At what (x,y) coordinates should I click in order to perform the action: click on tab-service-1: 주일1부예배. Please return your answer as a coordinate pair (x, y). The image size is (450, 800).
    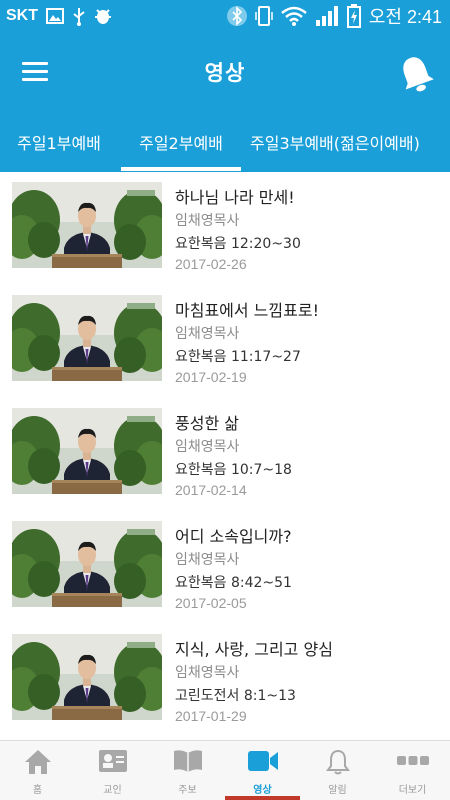
    Looking at the image, I should click on (59, 142).